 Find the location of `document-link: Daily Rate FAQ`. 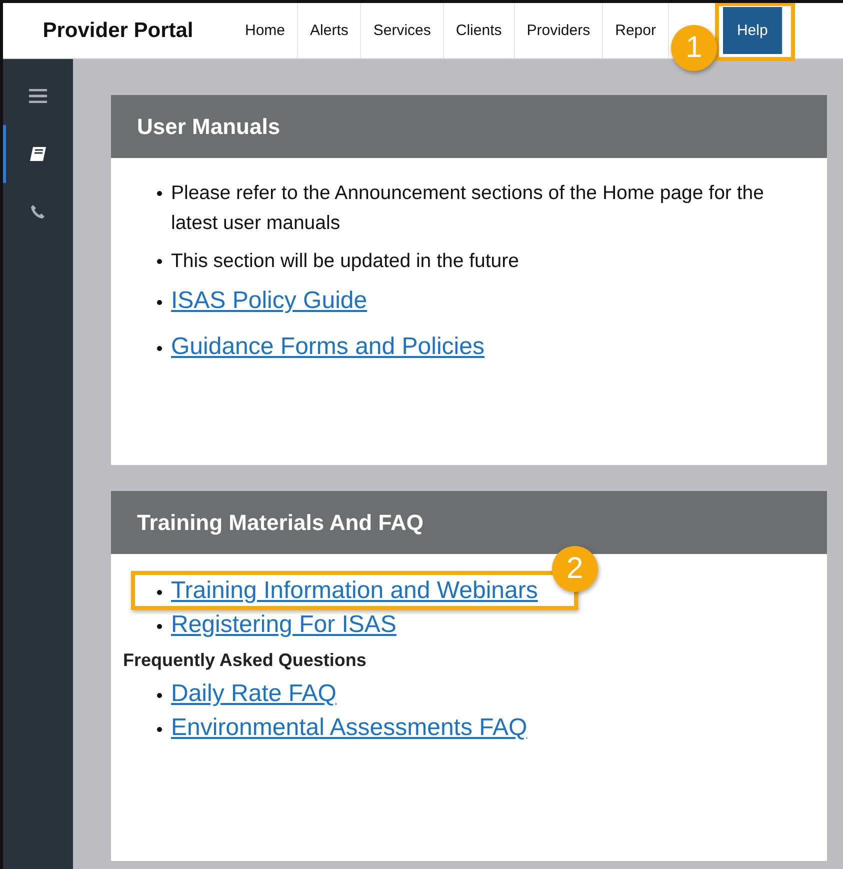

document-link: Daily Rate FAQ is located at coordinates (253, 694).